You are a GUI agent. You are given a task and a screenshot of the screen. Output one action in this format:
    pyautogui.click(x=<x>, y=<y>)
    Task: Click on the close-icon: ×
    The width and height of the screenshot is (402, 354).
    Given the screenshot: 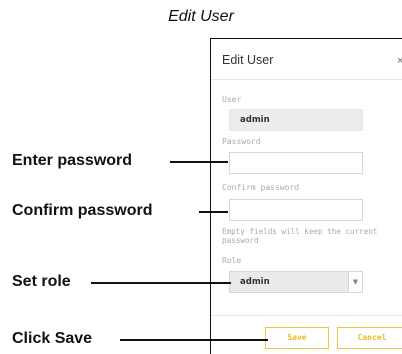 What is the action you would take?
    pyautogui.click(x=399, y=61)
    